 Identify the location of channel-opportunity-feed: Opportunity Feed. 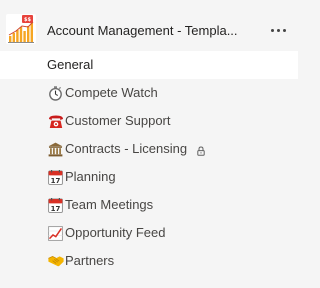
(149, 233).